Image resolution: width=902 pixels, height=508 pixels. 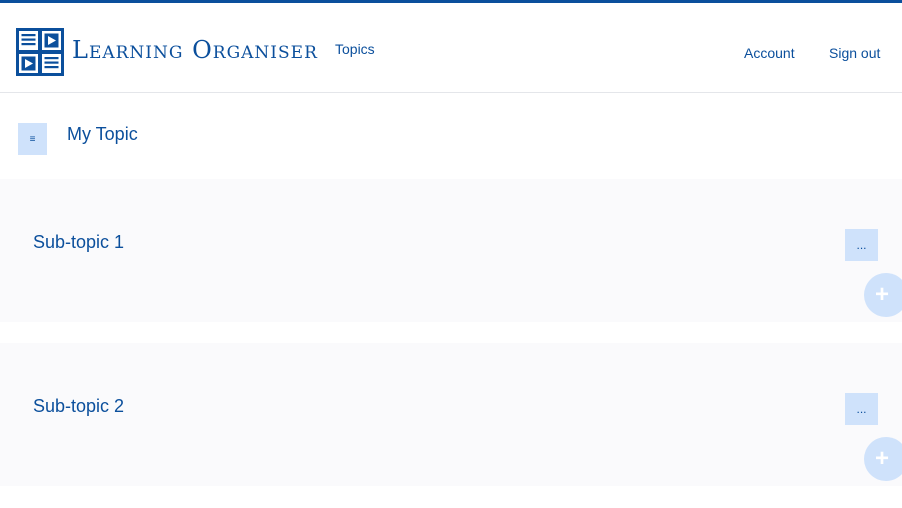 What do you see at coordinates (78, 406) in the screenshot?
I see `subtopic-title: Sub-topic 2` at bounding box center [78, 406].